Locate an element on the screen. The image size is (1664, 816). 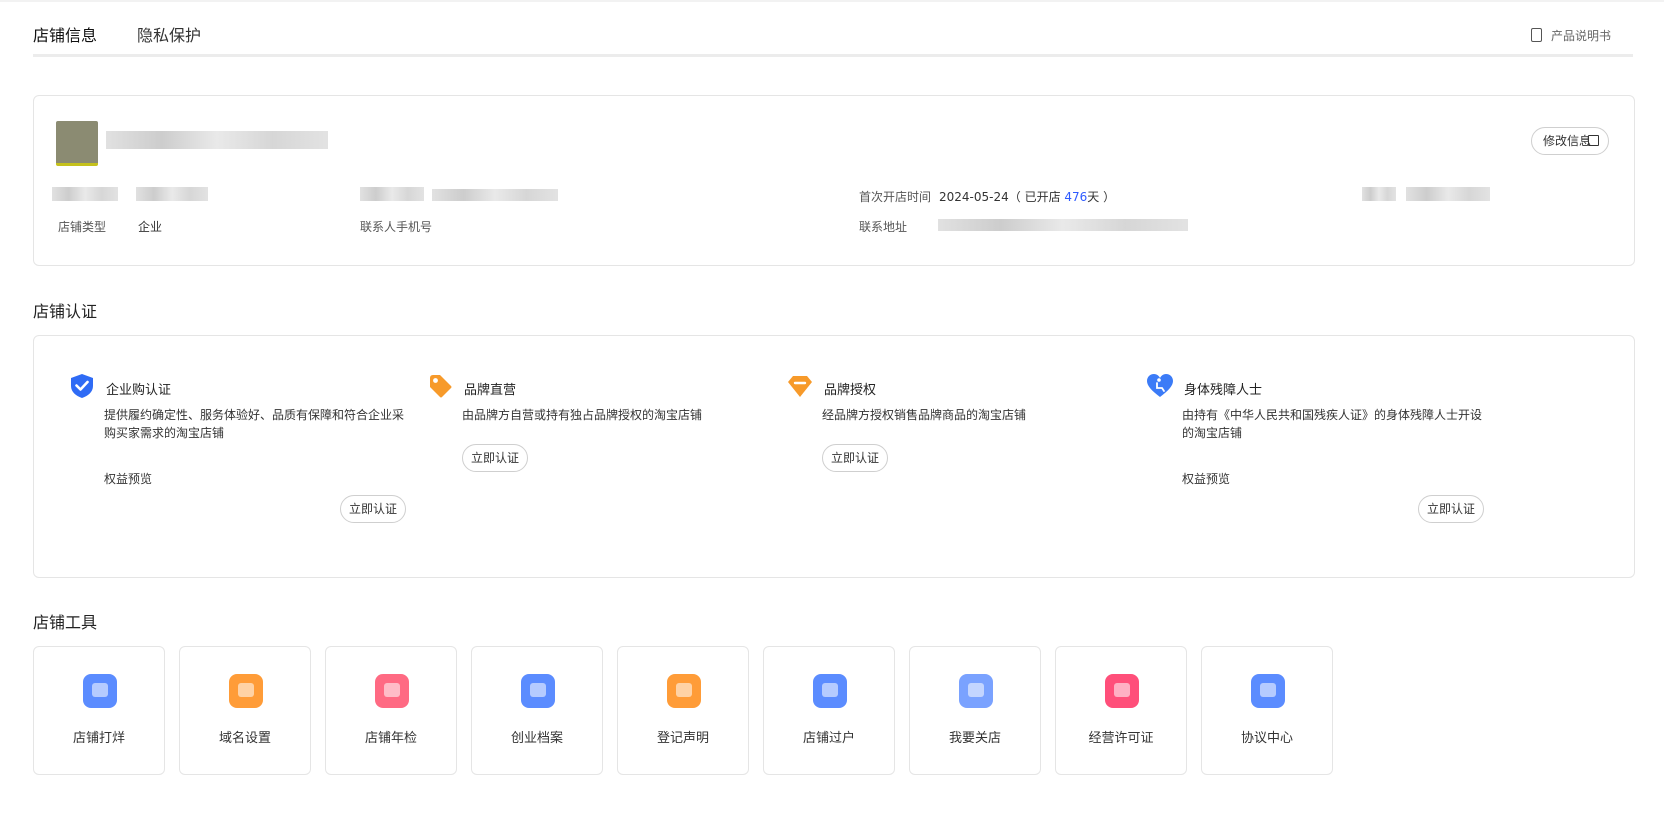
contact-address-label: 联系地址 is located at coordinates (883, 227).